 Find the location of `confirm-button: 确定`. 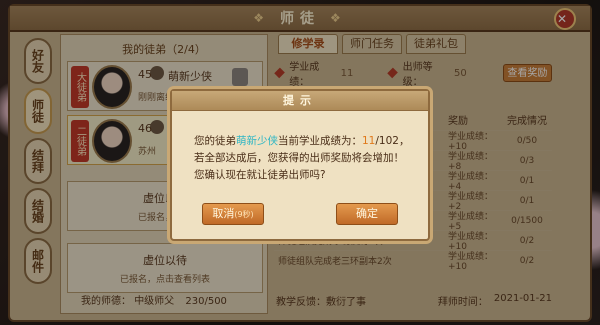

confirm-button: 确定 is located at coordinates (367, 214).